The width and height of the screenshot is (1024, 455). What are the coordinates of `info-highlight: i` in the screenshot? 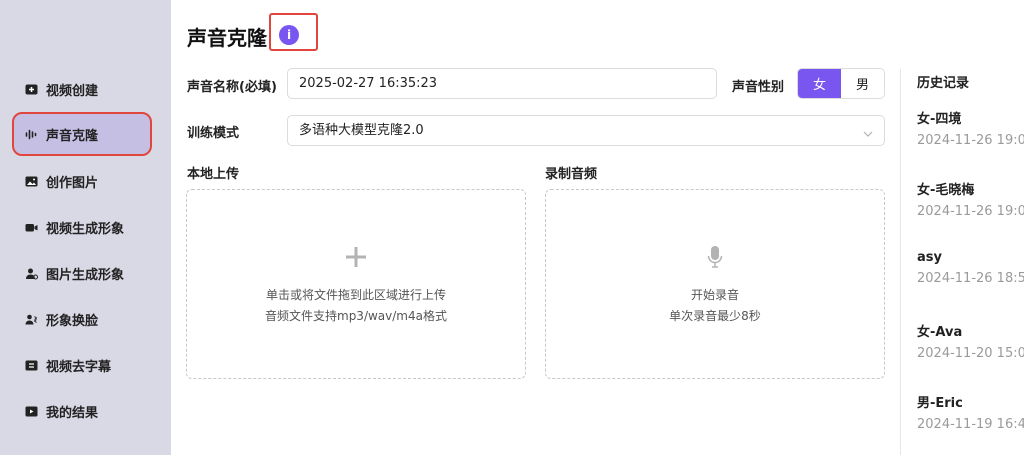 It's located at (293, 32).